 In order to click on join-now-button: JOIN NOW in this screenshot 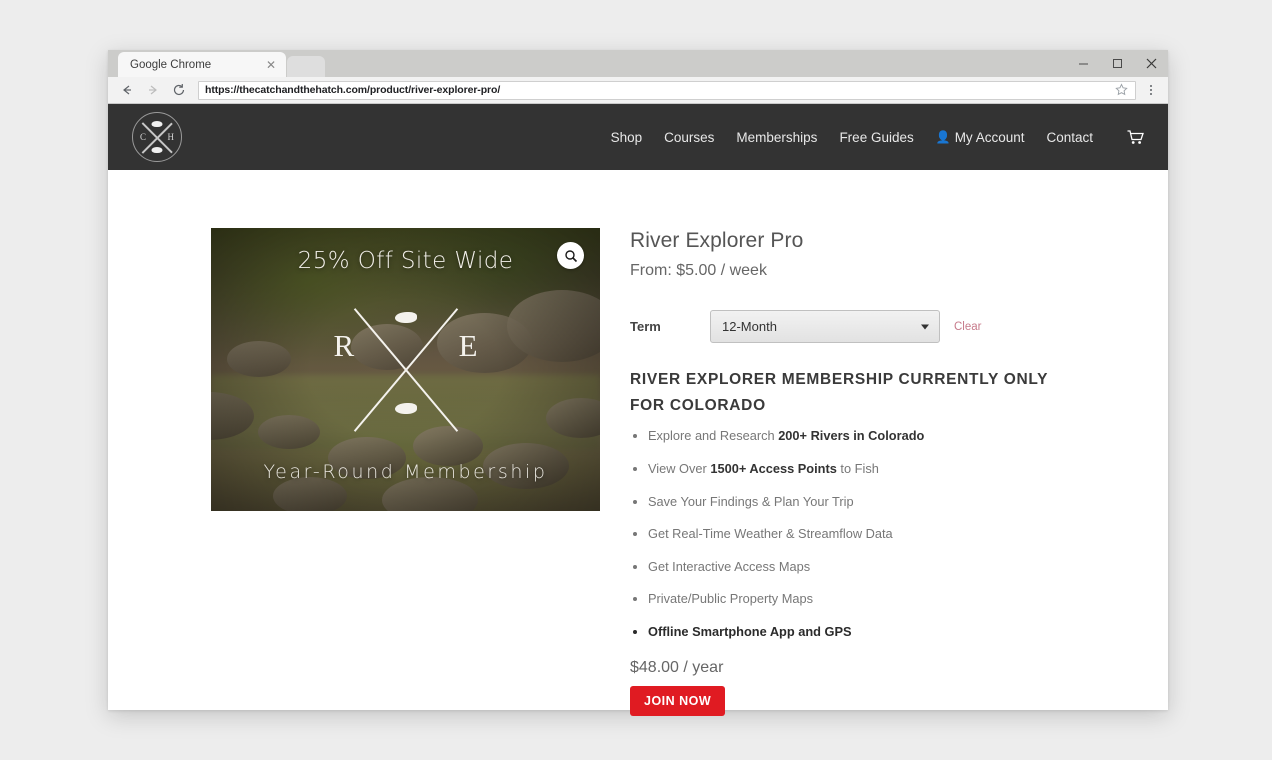, I will do `click(678, 700)`.